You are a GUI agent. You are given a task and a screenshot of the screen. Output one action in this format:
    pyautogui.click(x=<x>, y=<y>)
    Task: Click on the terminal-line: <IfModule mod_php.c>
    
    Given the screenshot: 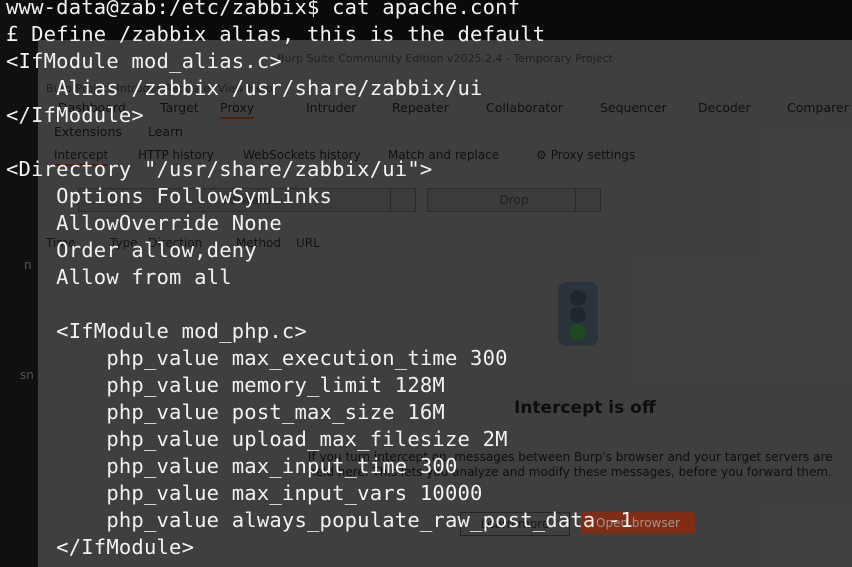 What is the action you would take?
    pyautogui.click(x=157, y=331)
    